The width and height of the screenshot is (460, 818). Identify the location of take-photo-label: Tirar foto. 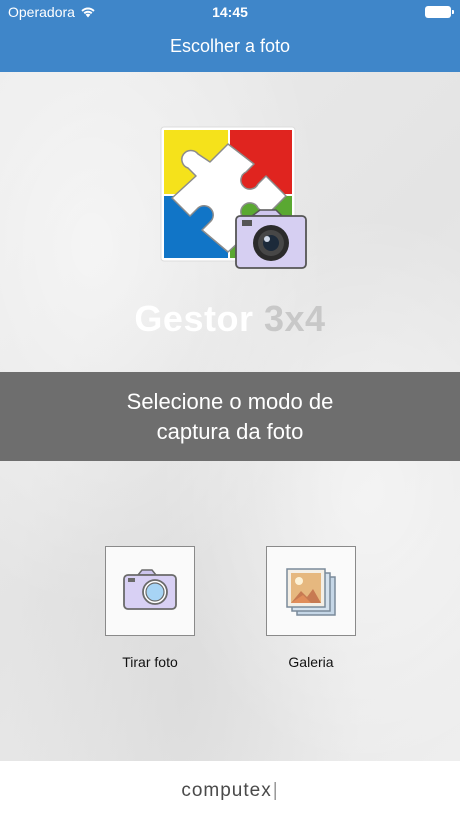
(150, 662).